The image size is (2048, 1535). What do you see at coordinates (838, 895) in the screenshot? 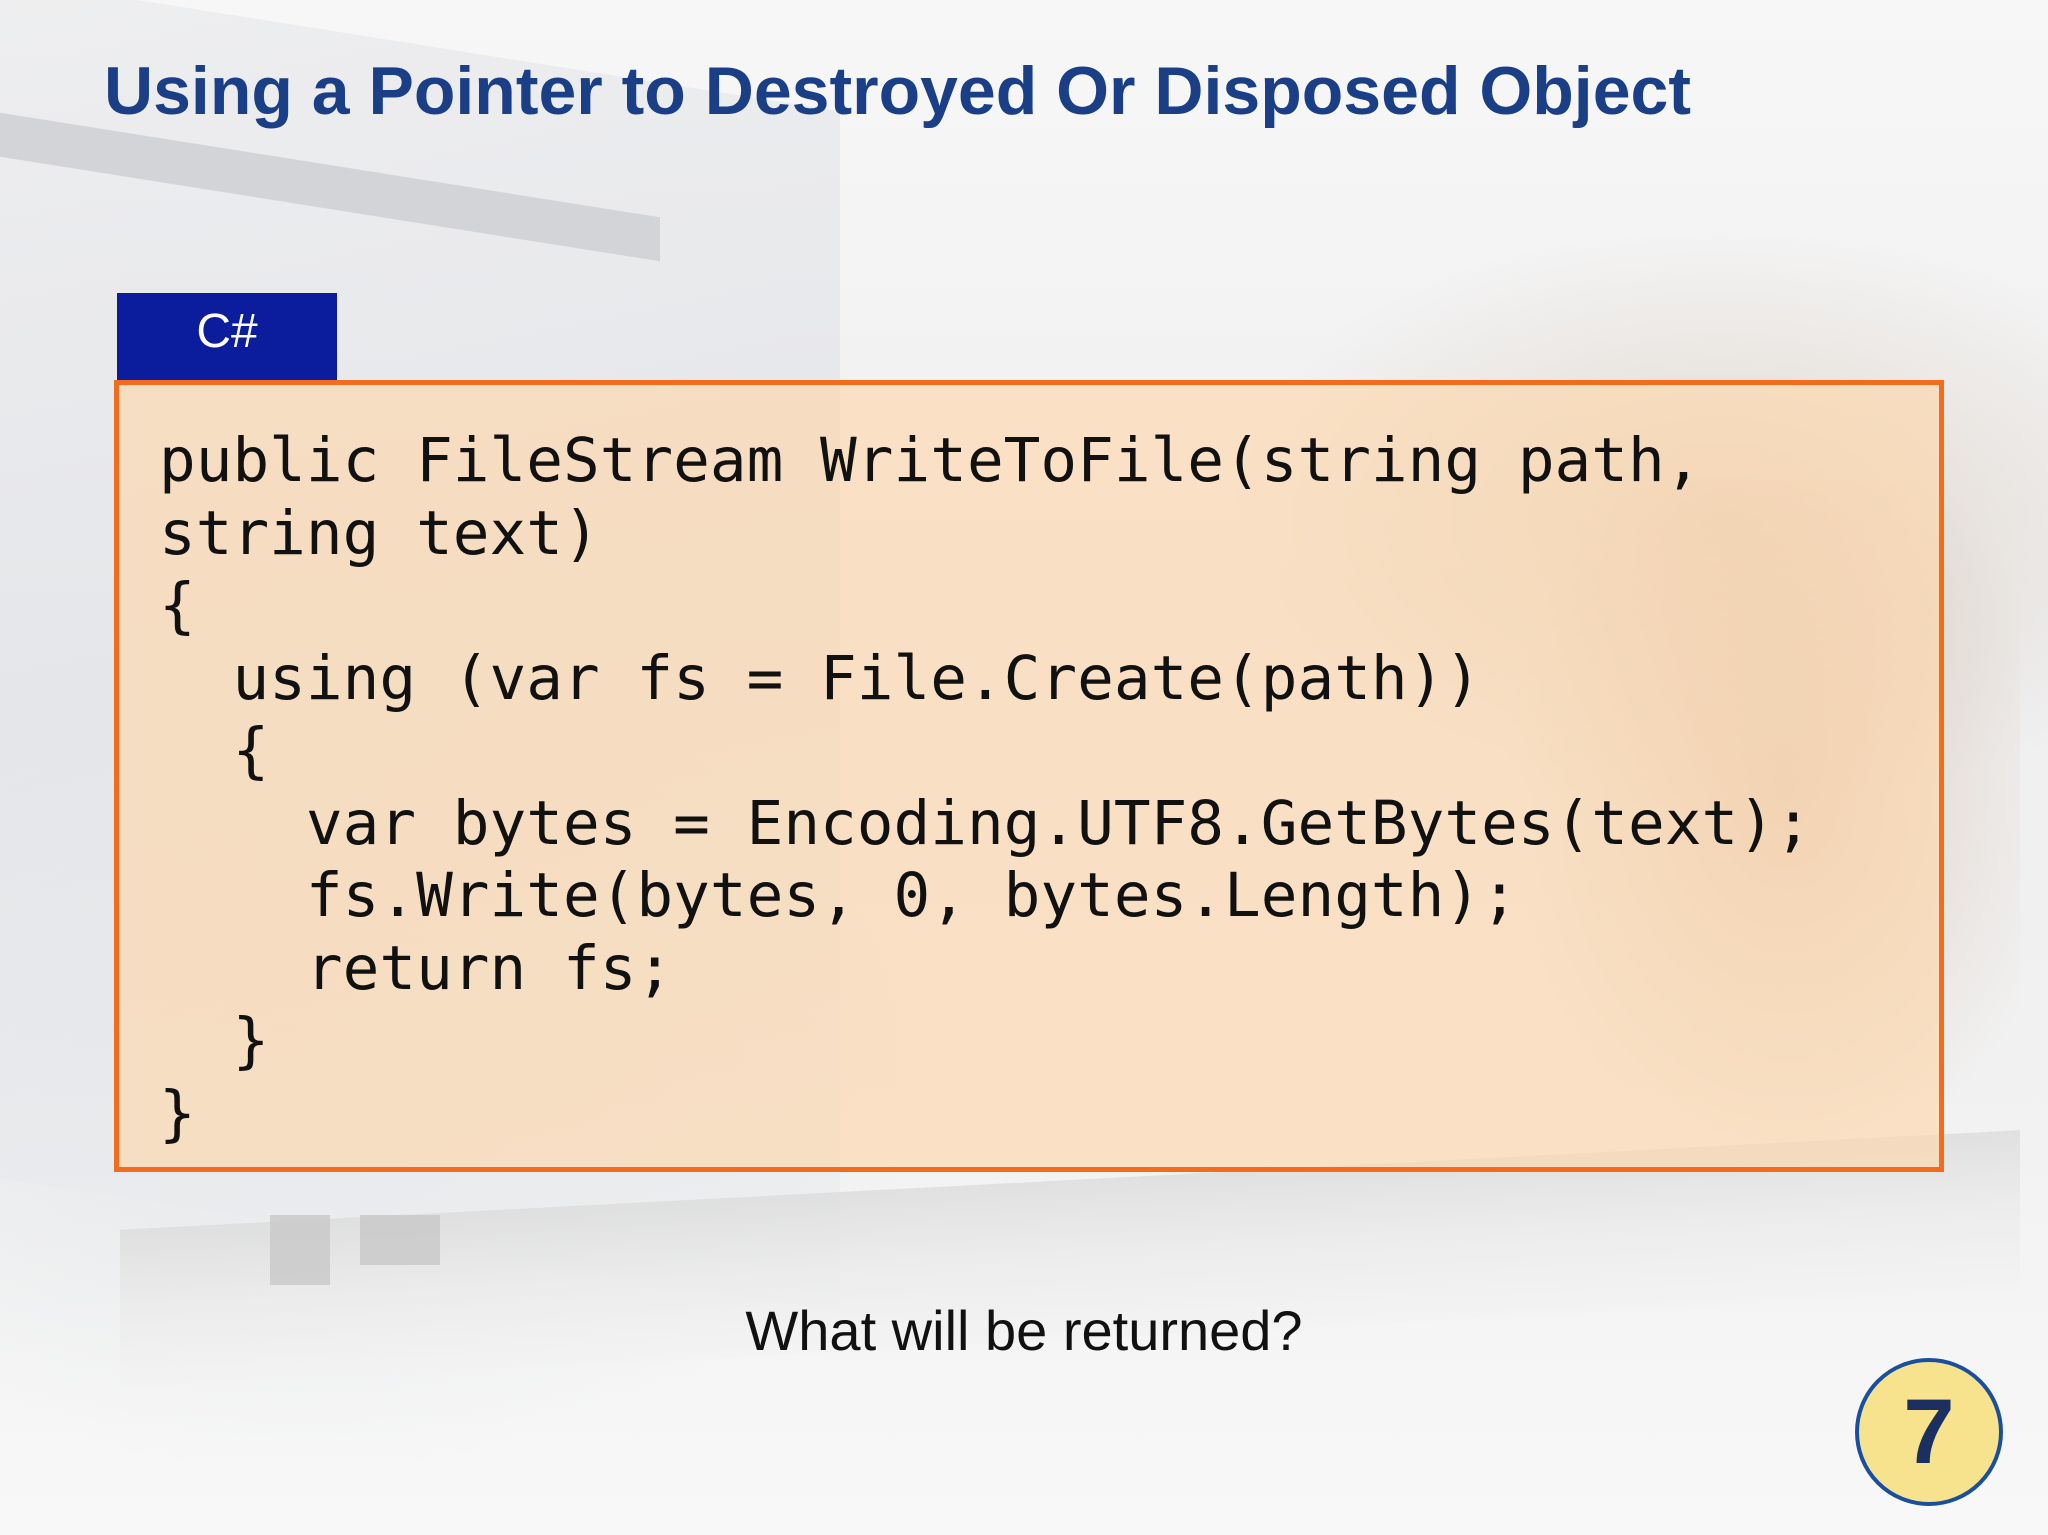
I see `code-line: fs.Write(bytes, 0, bytes.Length);` at bounding box center [838, 895].